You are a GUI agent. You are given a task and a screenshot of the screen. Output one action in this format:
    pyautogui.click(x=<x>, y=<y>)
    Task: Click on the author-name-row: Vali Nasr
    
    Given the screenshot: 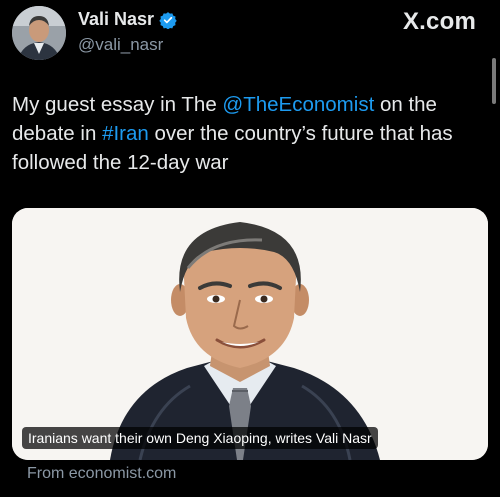 What is the action you would take?
    pyautogui.click(x=127, y=19)
    